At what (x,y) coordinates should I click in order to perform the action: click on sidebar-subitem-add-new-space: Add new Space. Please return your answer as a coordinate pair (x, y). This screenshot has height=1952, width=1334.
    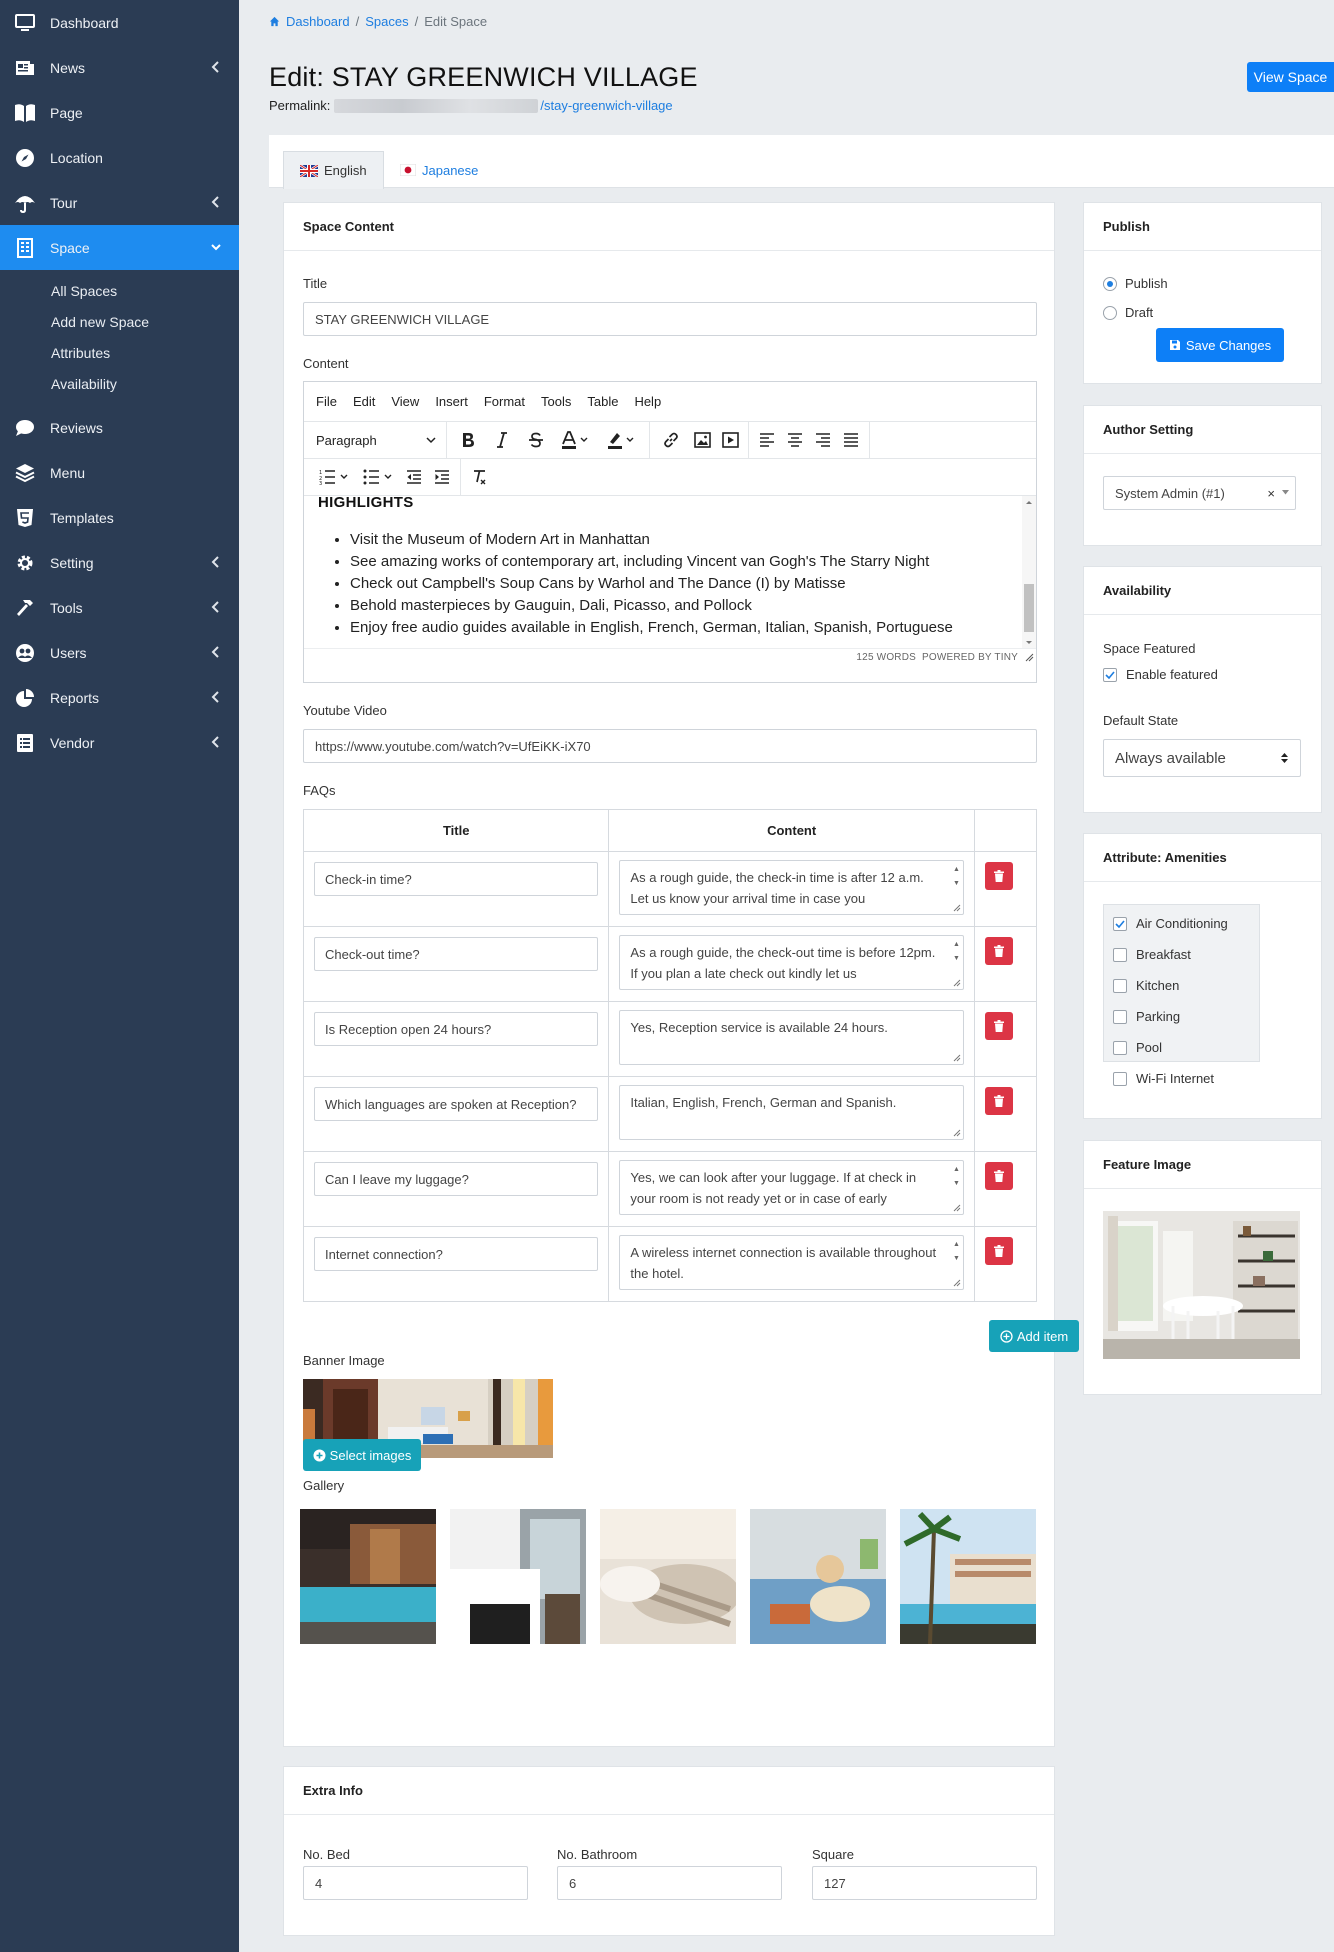
    Looking at the image, I should click on (119, 321).